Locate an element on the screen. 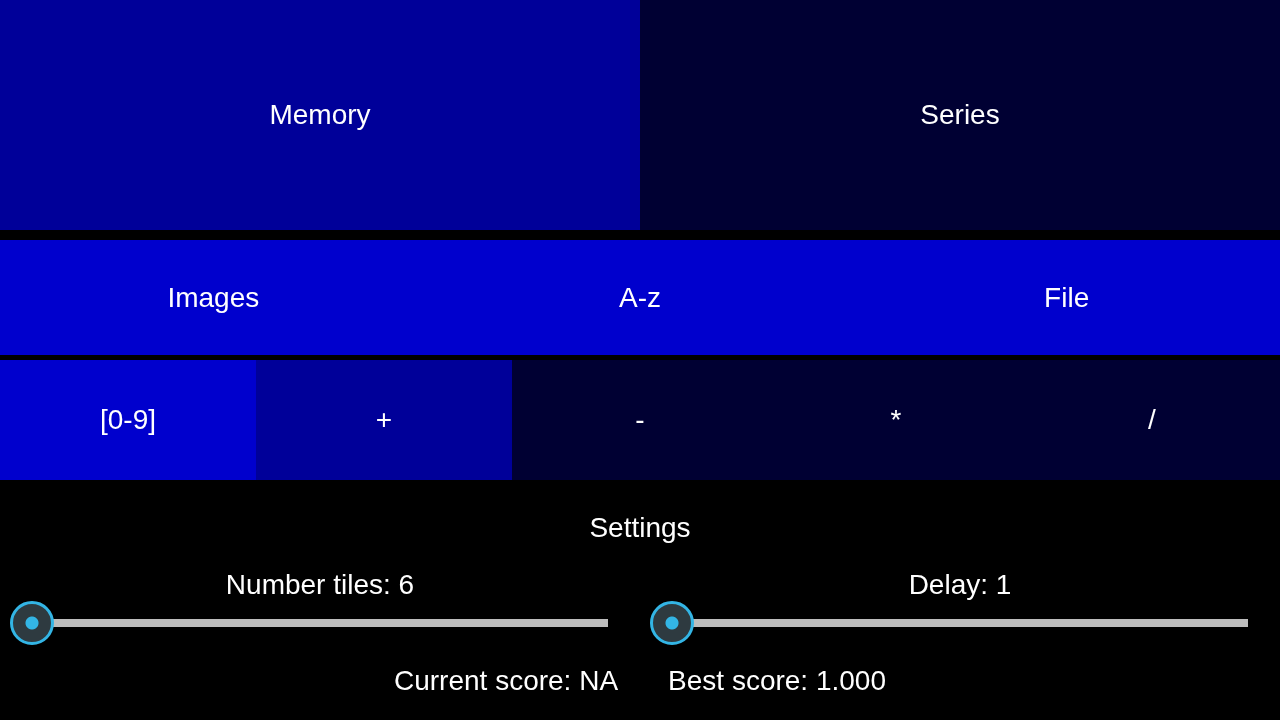  operation-tile: * is located at coordinates (896, 420).